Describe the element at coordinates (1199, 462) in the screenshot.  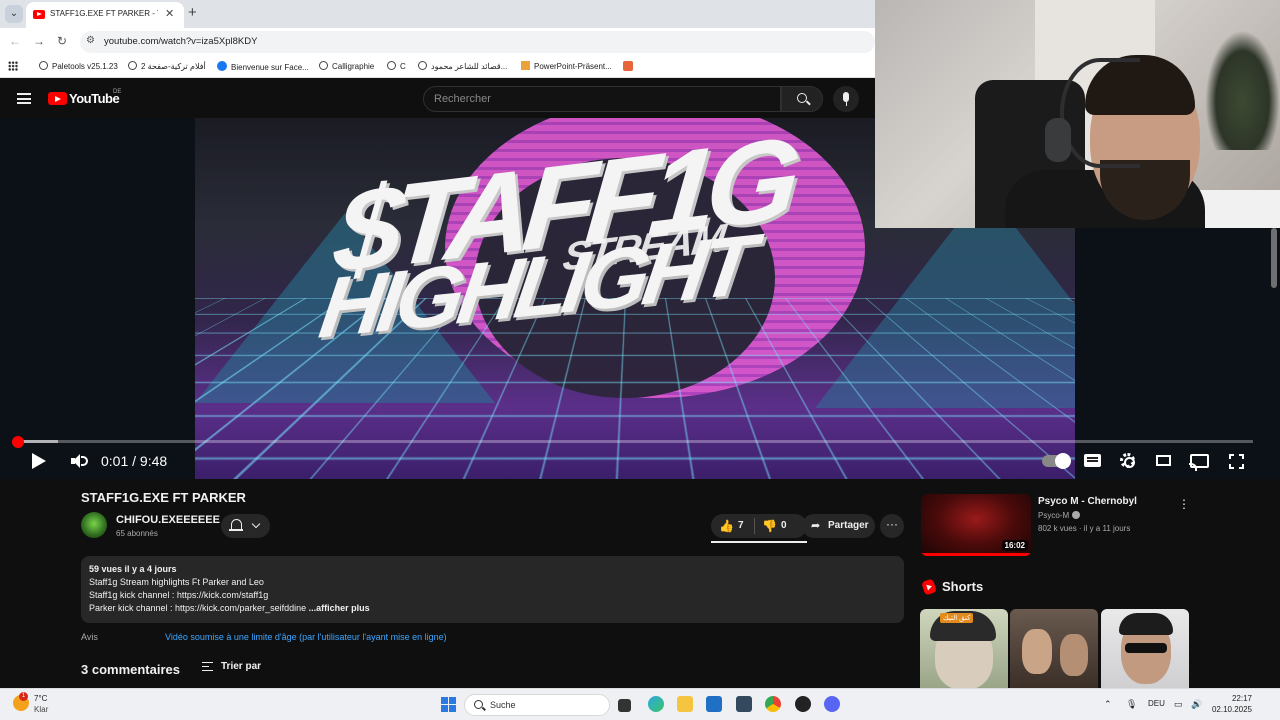
I see `cast-icon` at that location.